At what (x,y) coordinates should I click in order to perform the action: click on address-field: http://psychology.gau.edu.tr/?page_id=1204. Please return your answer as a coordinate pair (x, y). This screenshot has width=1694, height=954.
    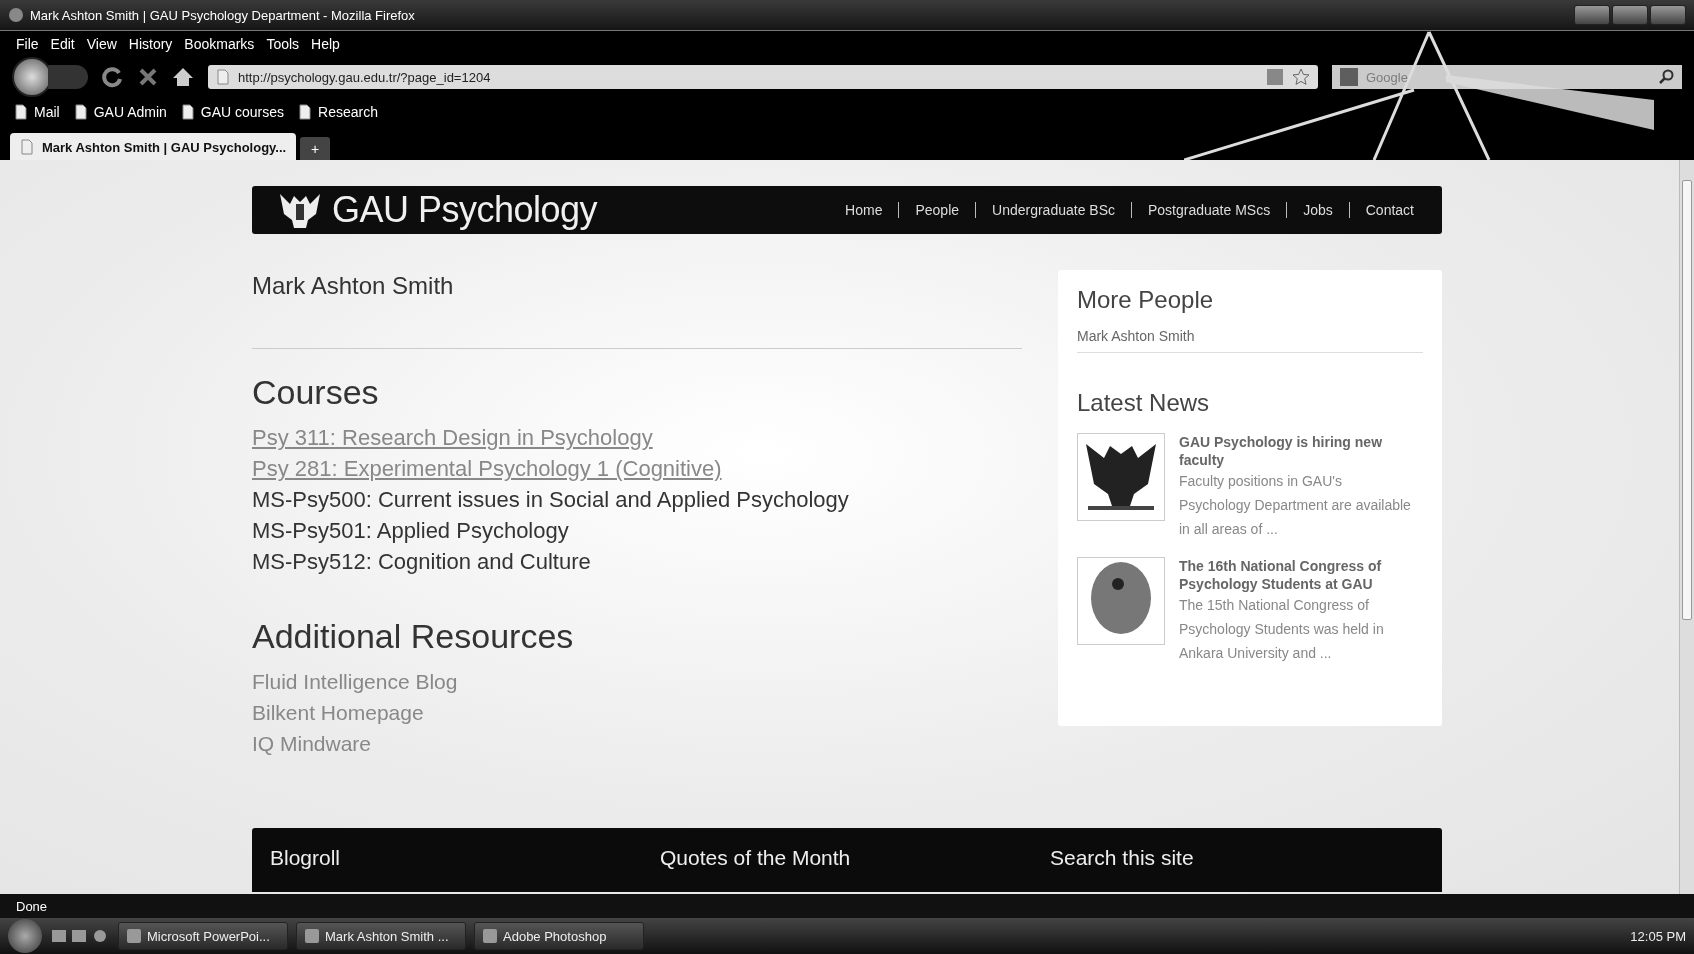
    Looking at the image, I should click on (763, 77).